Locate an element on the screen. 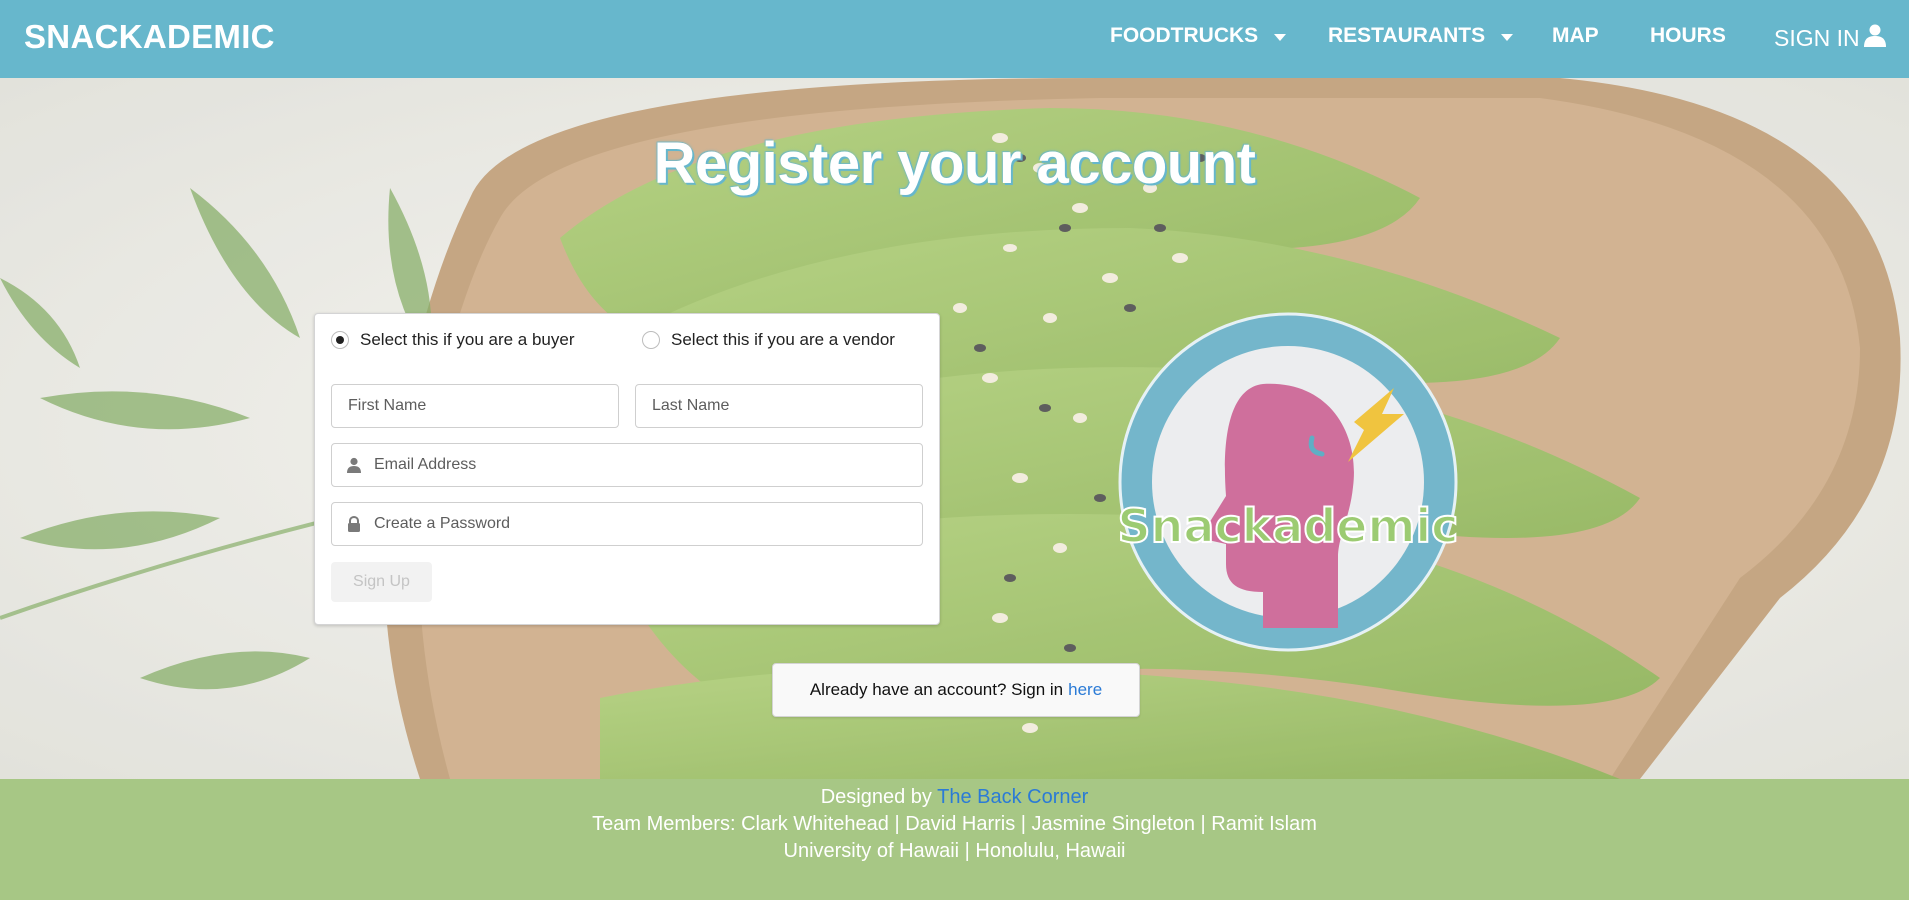 The width and height of the screenshot is (1909, 900). footer-team-link: The Back Corner is located at coordinates (1012, 797).